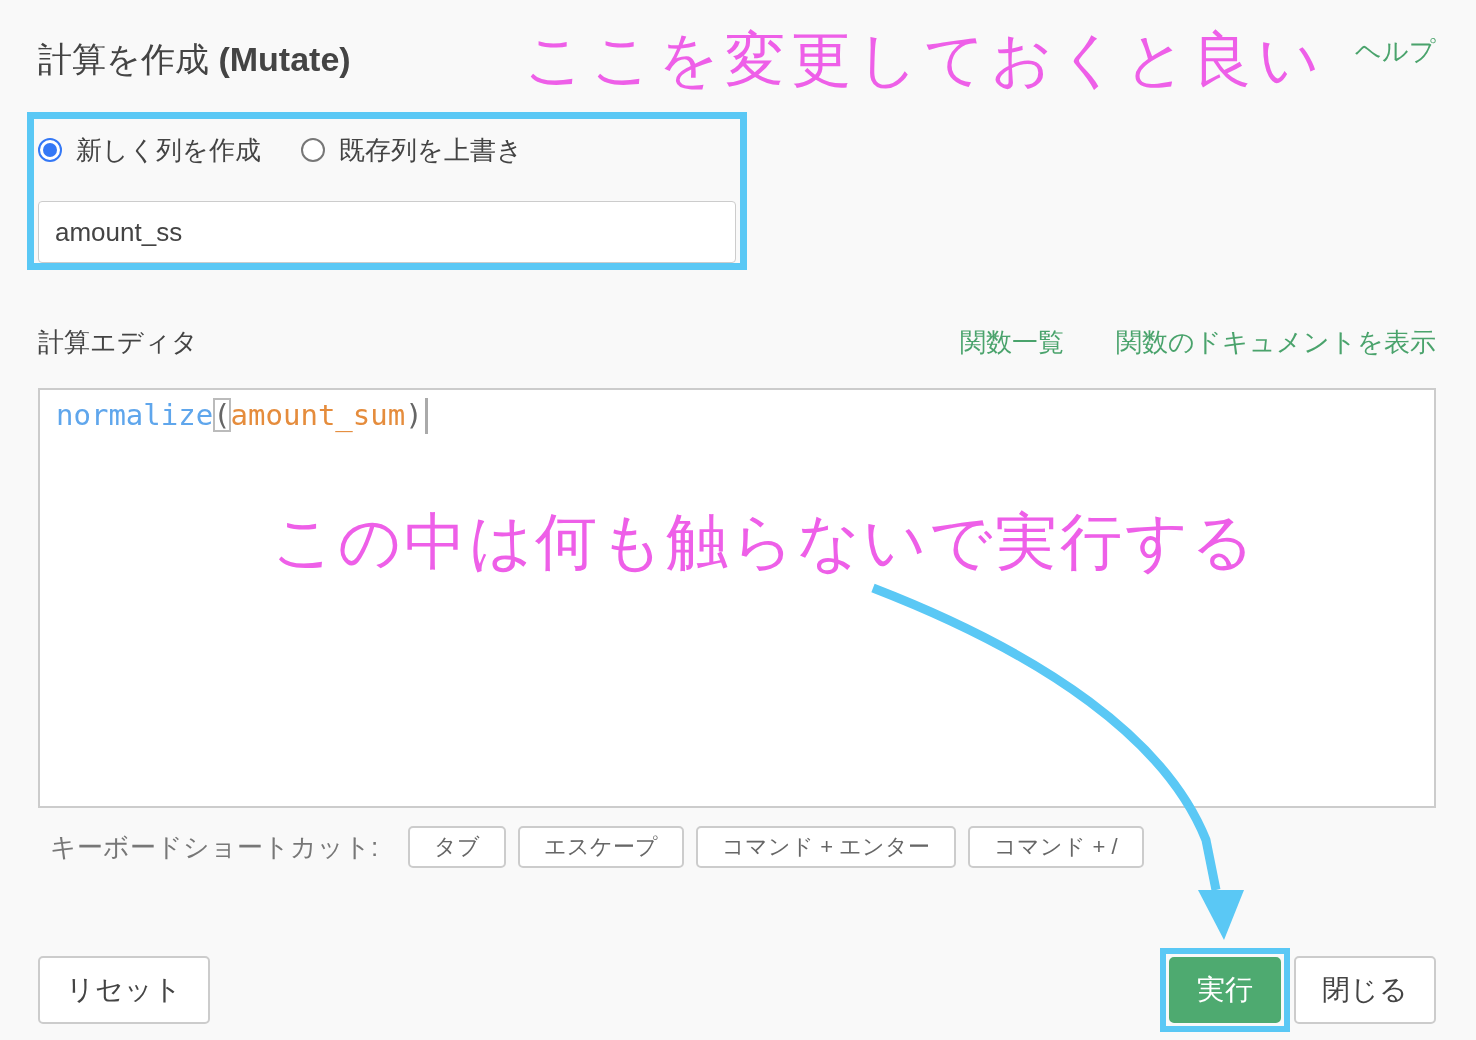 Image resolution: width=1476 pixels, height=1040 pixels. I want to click on shortcut-key: コマンド + エンター, so click(826, 847).